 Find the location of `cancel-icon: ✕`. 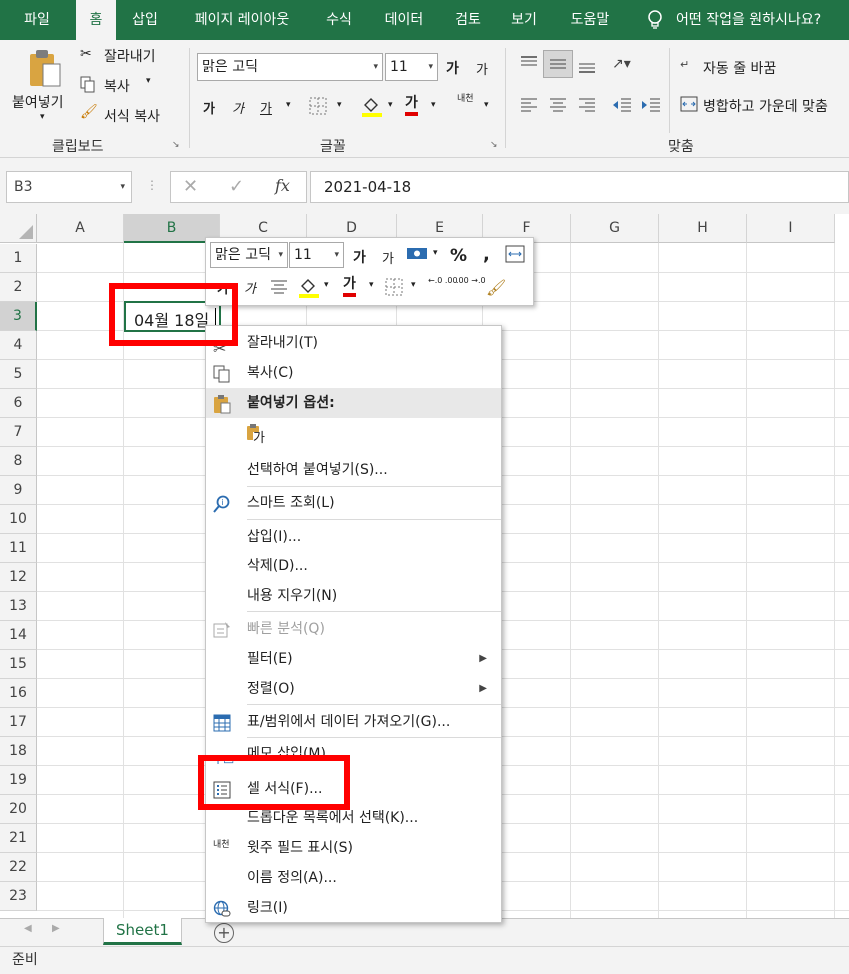

cancel-icon: ✕ is located at coordinates (190, 186).